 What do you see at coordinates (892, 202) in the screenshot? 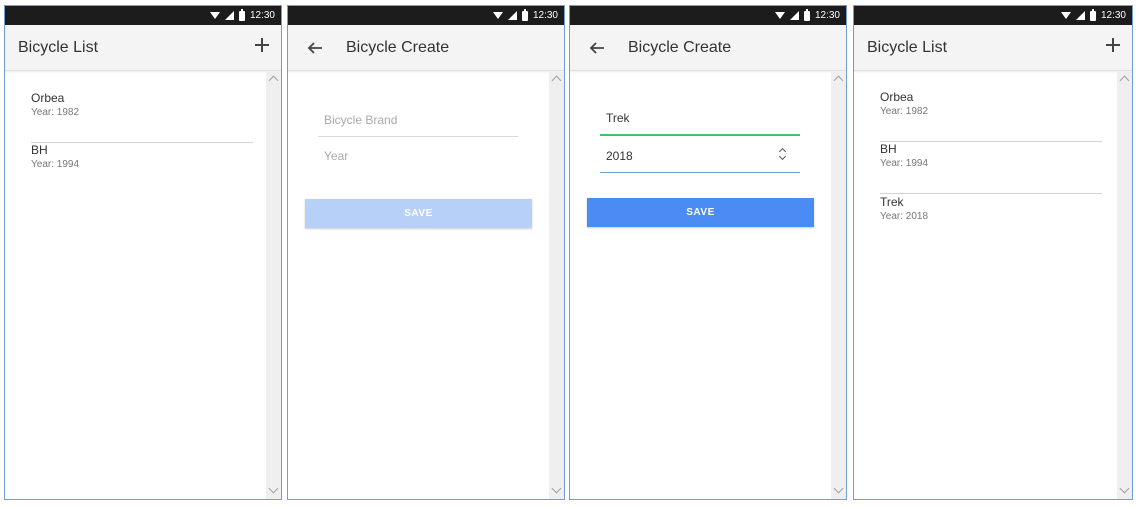
I see `bicycle-name: Trek` at bounding box center [892, 202].